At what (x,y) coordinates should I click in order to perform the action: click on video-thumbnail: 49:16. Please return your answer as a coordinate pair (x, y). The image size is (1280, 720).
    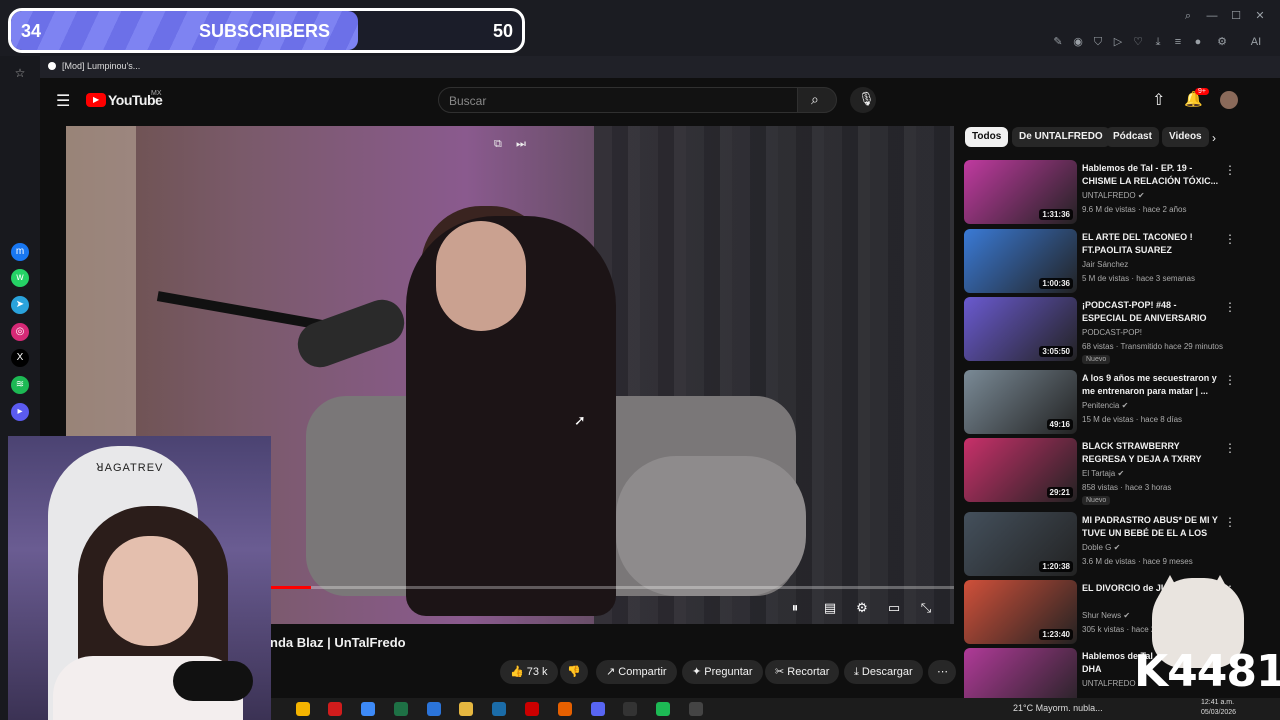
    Looking at the image, I should click on (1020, 402).